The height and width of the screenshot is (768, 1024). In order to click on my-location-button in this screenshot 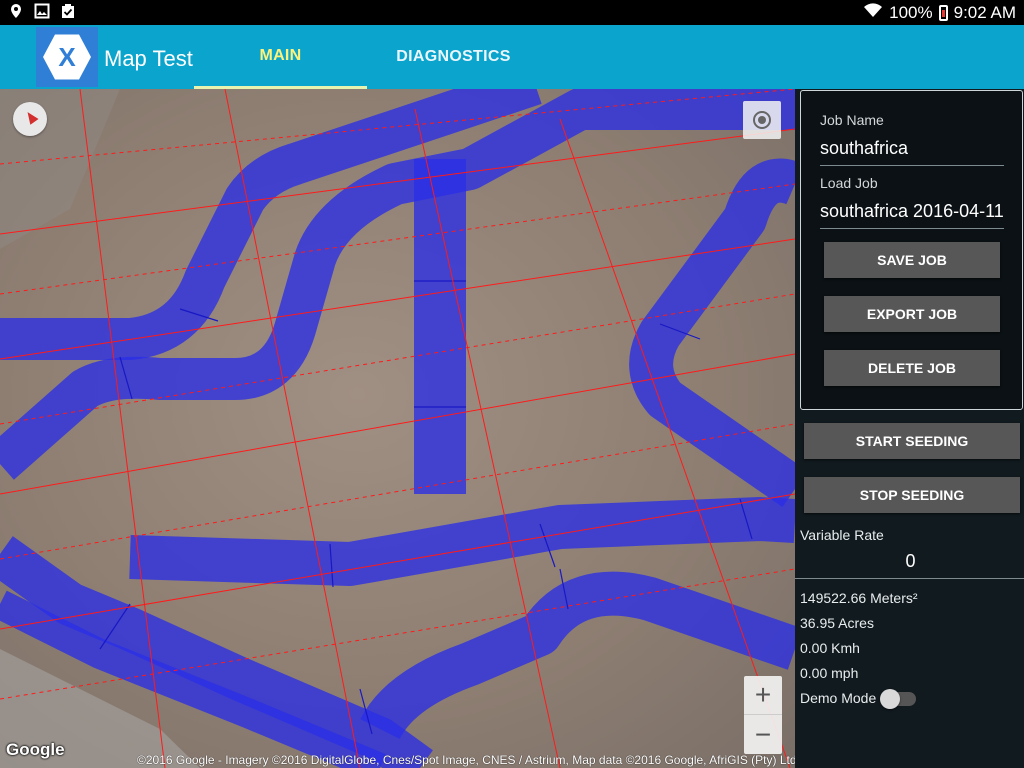, I will do `click(762, 120)`.